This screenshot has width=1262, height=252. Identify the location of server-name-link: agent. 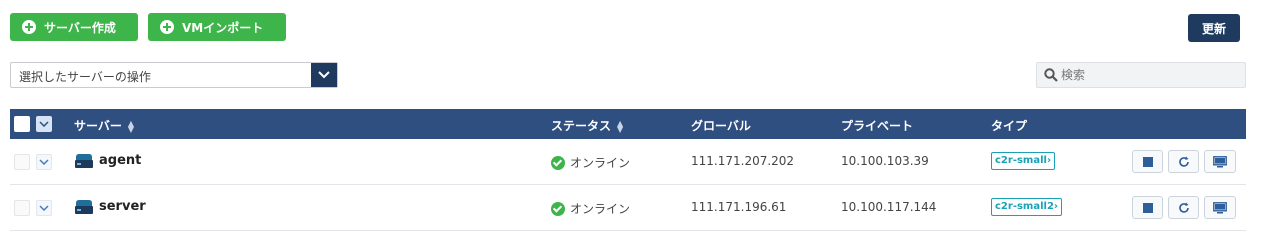
(120, 160).